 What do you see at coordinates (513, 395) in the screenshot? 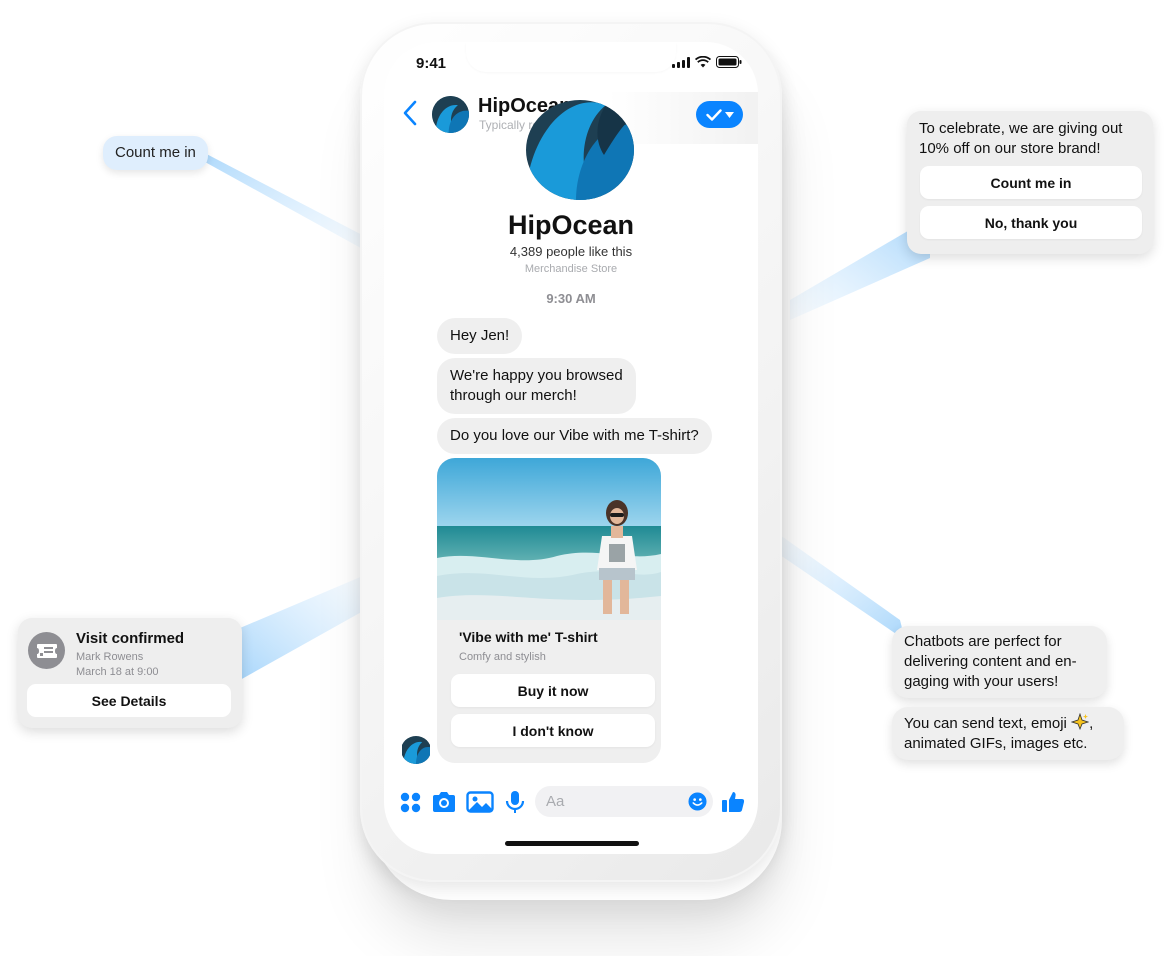
I see `message-text: through our merch!` at bounding box center [513, 395].